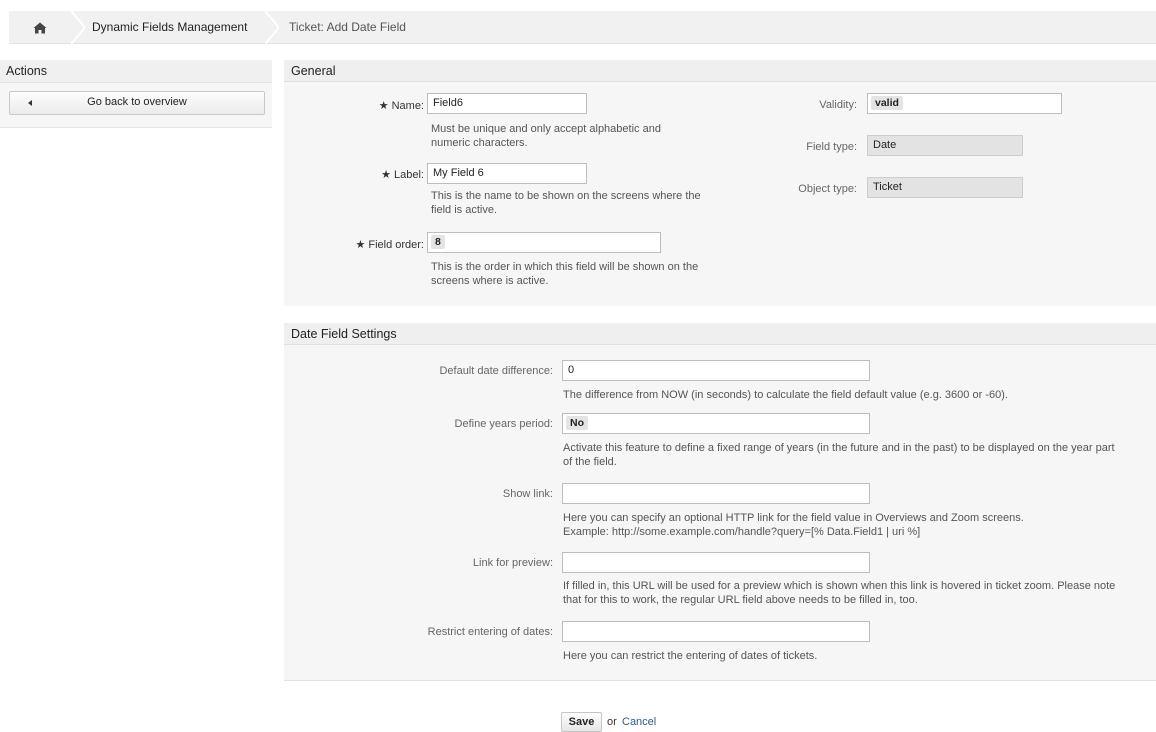 Image resolution: width=1156 pixels, height=732 pixels. I want to click on or-text: or, so click(612, 722).